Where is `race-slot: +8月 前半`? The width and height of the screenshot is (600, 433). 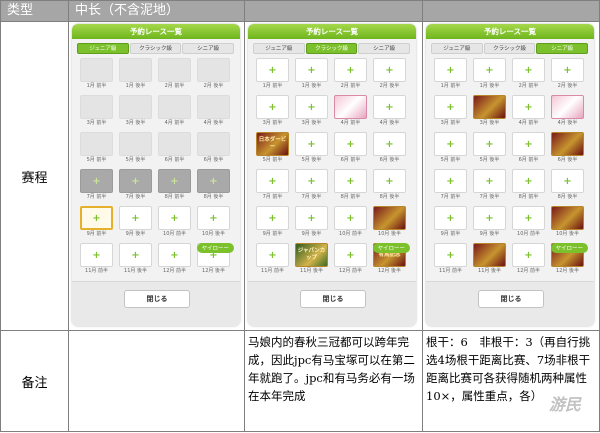 race-slot: +8月 前半 is located at coordinates (174, 186).